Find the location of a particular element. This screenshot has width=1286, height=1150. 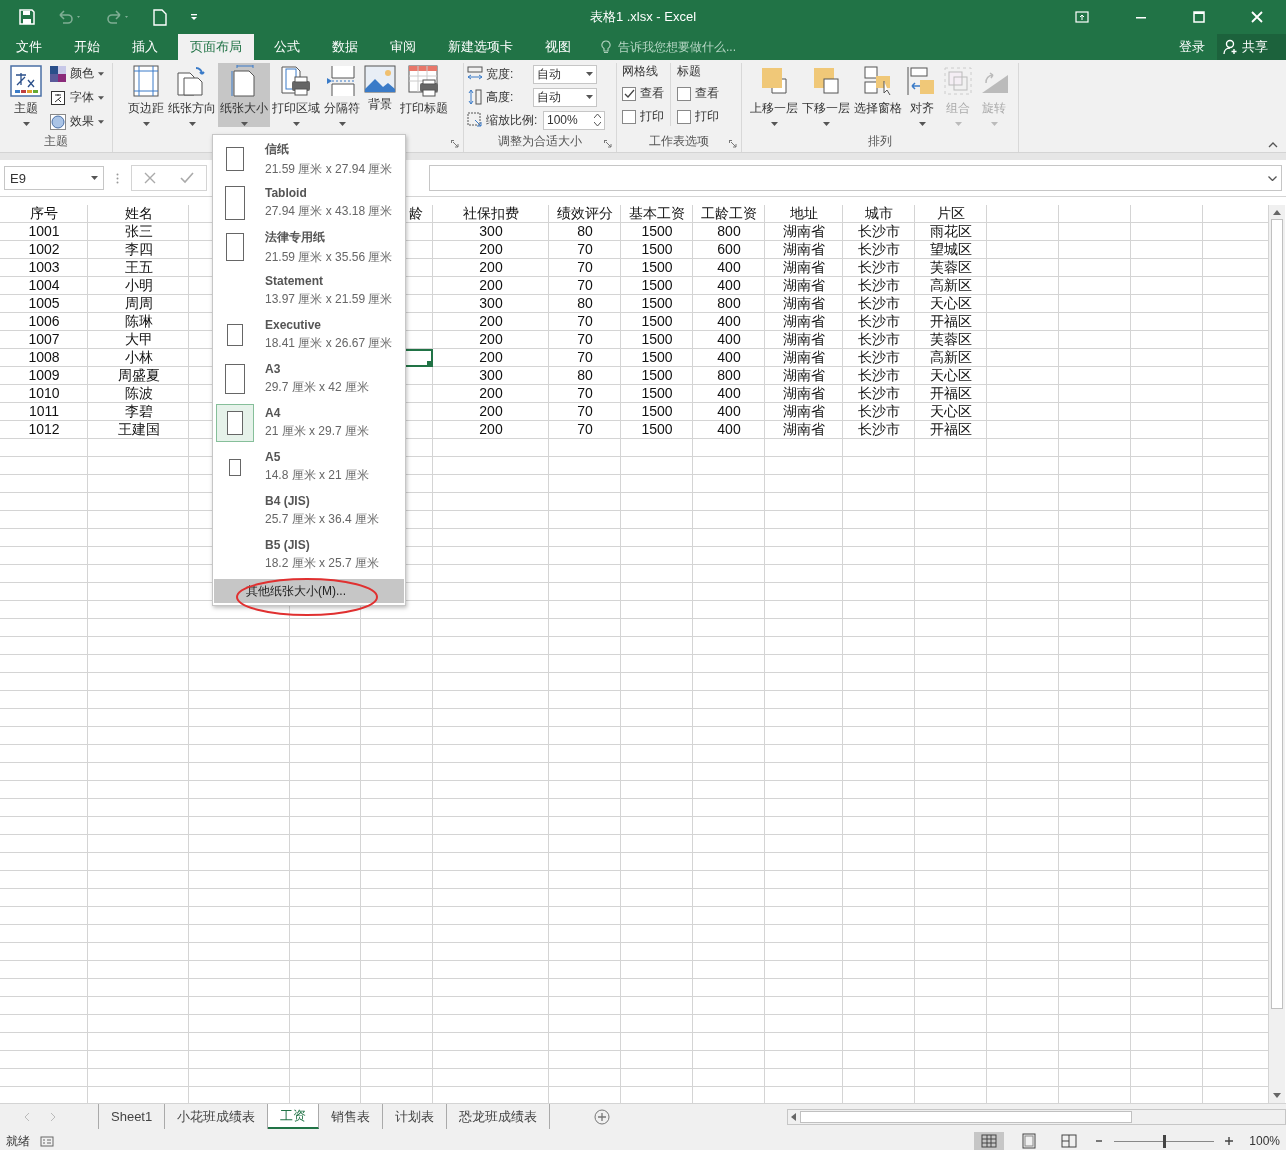

table-cell-text: 芙蓉区 is located at coordinates (951, 268).